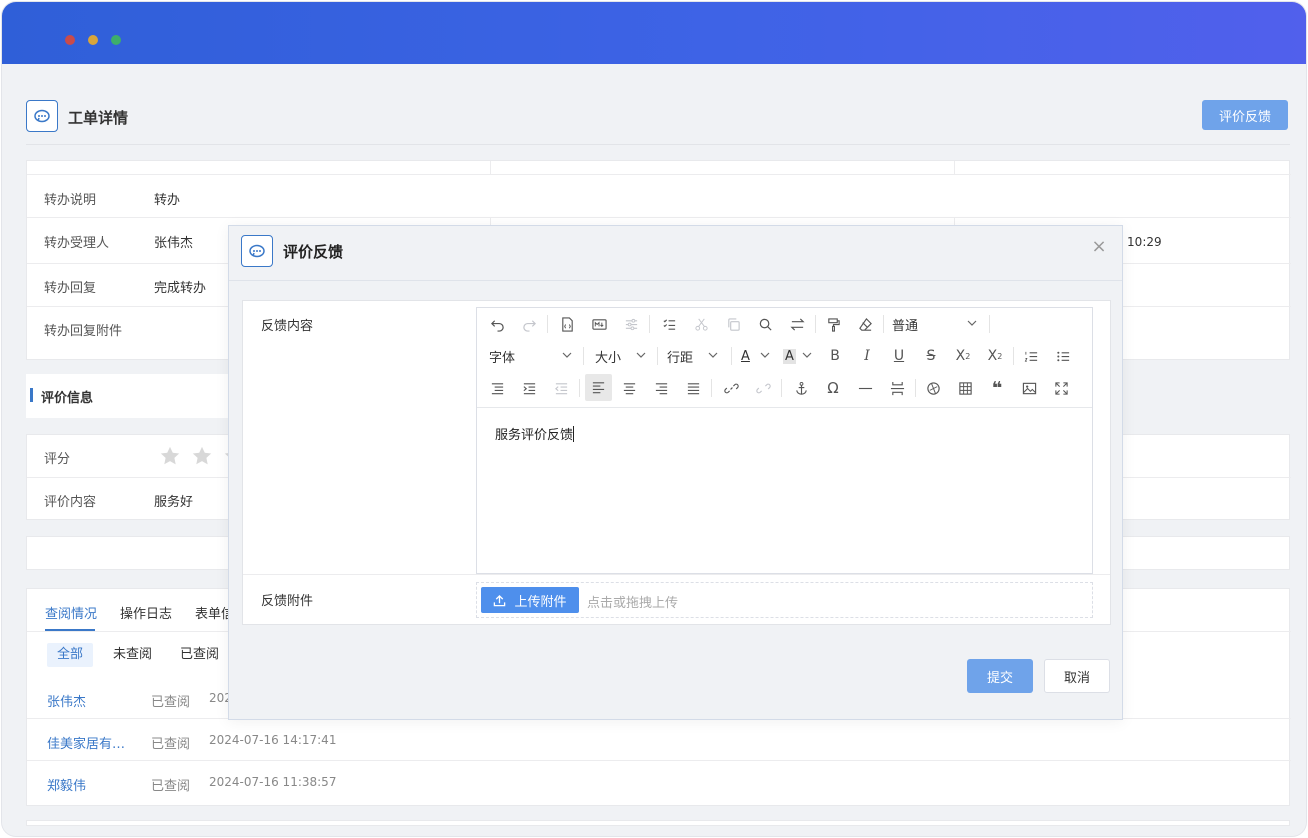 Image resolution: width=1308 pixels, height=838 pixels. Describe the element at coordinates (701, 324) in the screenshot. I see `cut-icon` at that location.